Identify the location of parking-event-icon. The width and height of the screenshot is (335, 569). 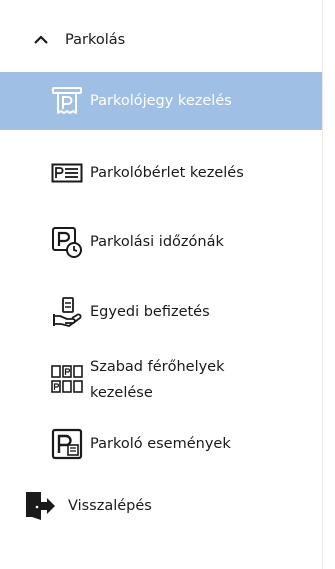
(67, 444).